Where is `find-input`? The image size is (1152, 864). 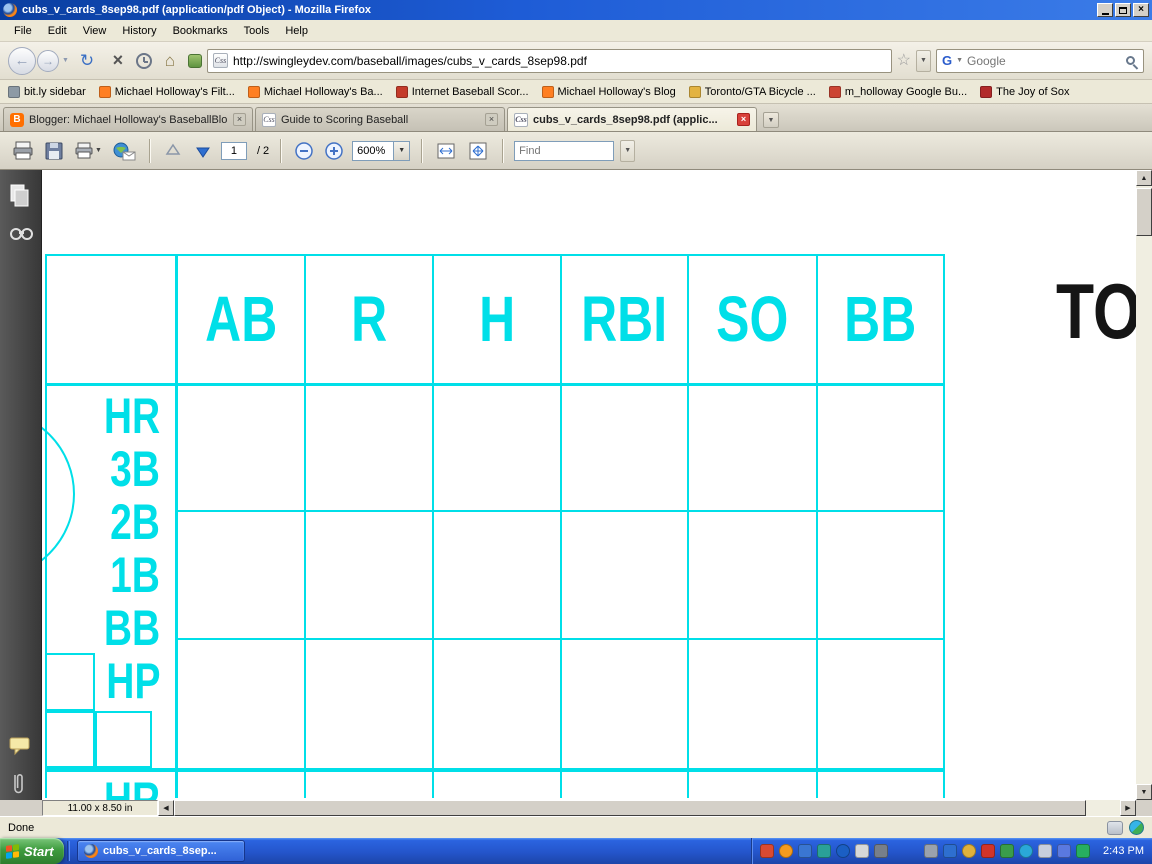 find-input is located at coordinates (564, 150).